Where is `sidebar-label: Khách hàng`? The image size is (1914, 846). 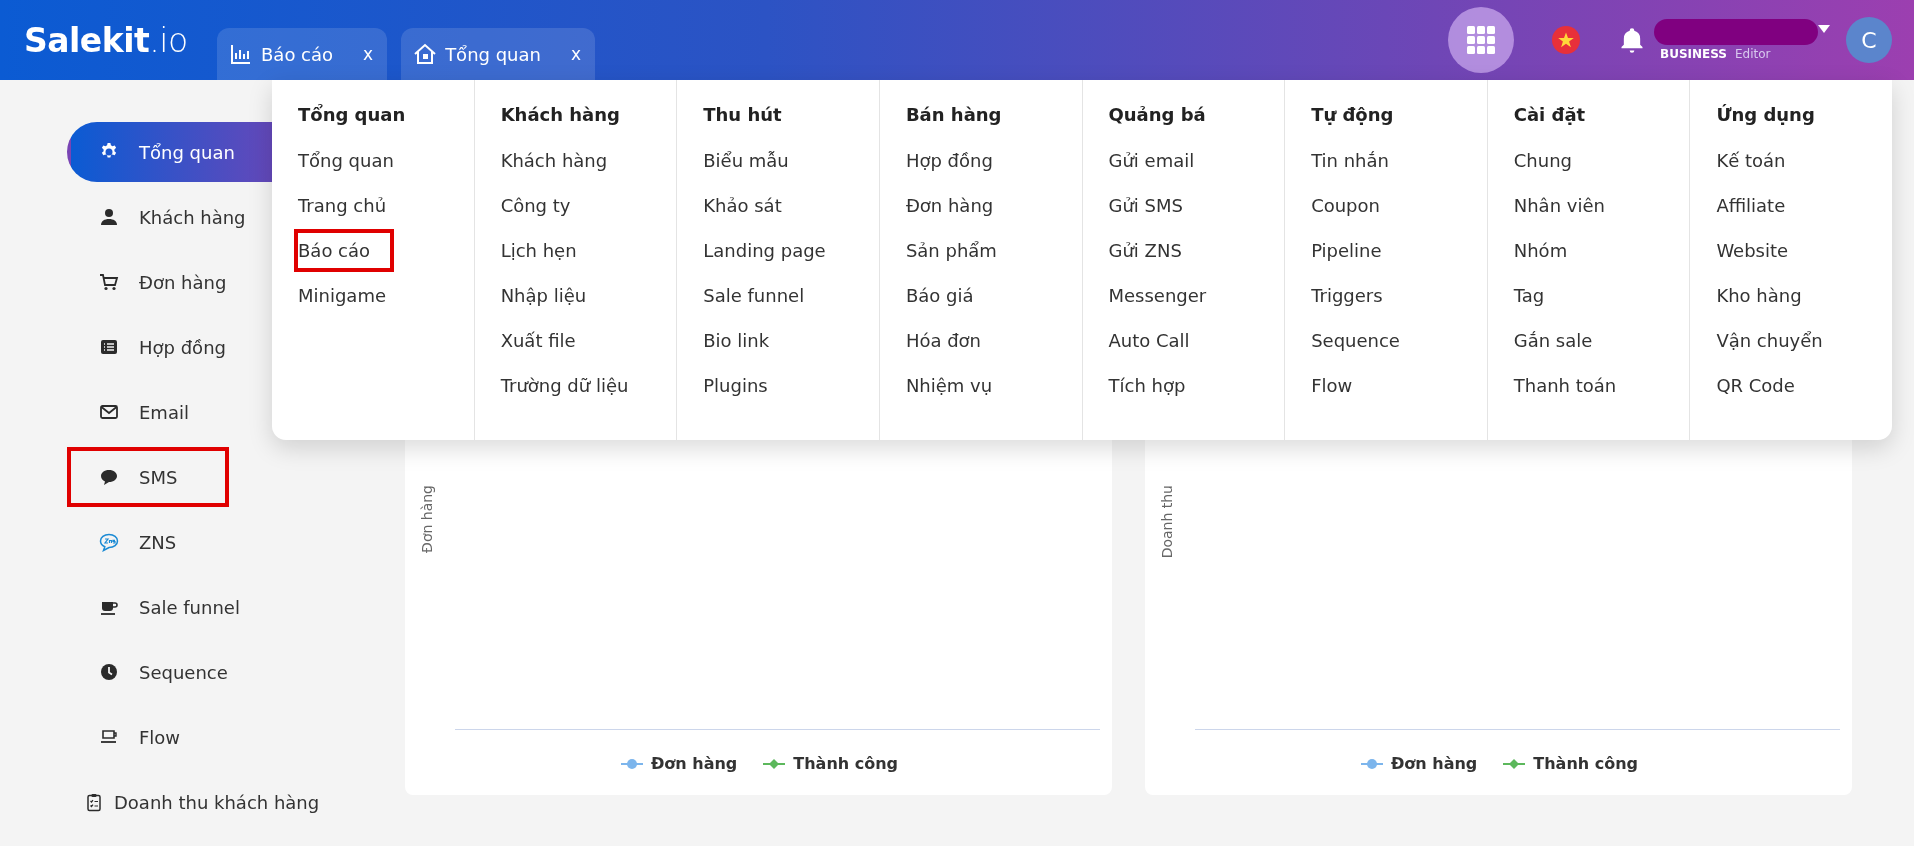
sidebar-label: Khách hàng is located at coordinates (192, 217).